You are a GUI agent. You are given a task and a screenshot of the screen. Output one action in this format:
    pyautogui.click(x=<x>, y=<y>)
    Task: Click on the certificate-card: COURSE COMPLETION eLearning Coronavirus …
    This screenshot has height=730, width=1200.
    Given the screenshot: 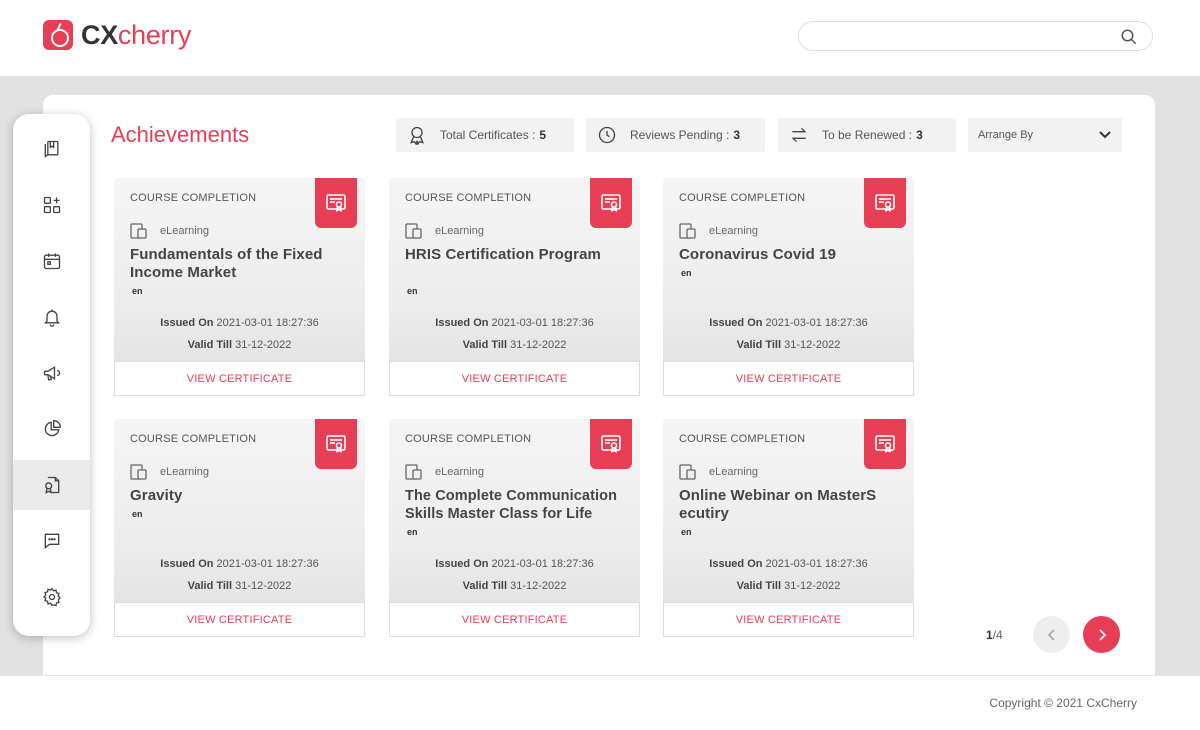 What is the action you would take?
    pyautogui.click(x=788, y=287)
    